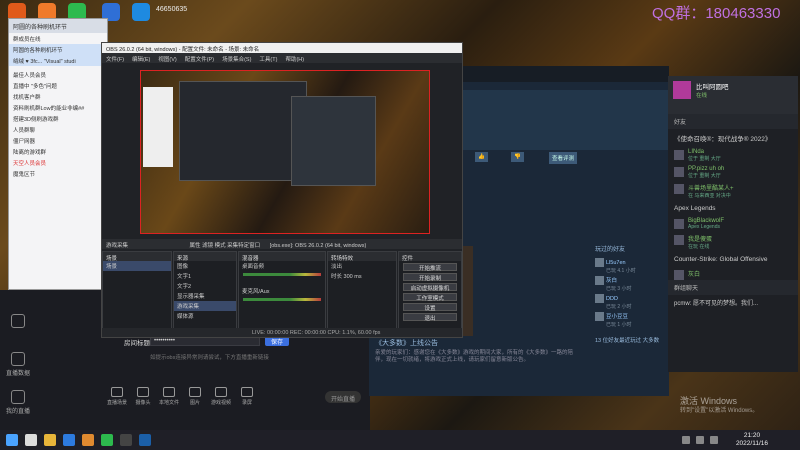  I want to click on transition-mode: 淡出, so click(362, 266).